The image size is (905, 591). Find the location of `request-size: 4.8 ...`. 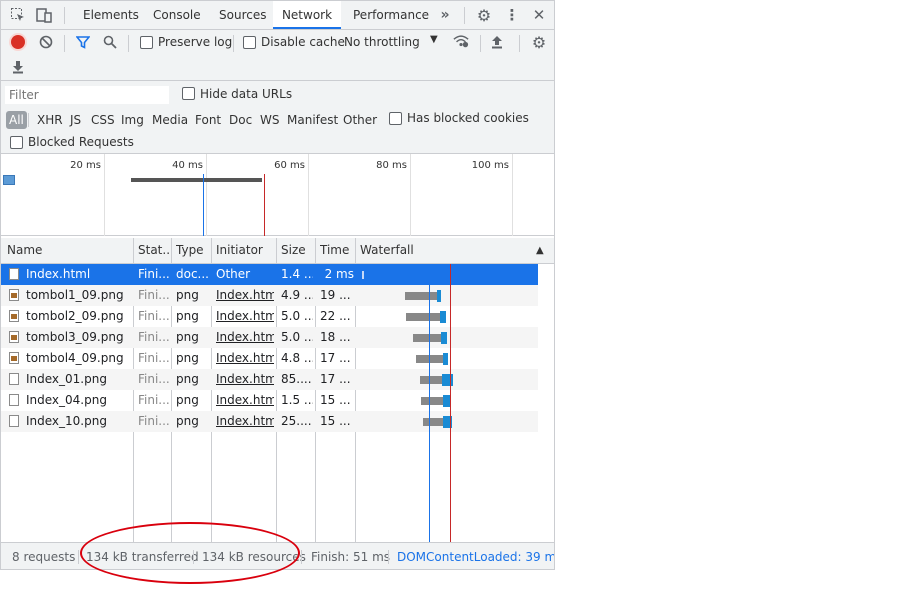

request-size: 4.8 ... is located at coordinates (297, 358).